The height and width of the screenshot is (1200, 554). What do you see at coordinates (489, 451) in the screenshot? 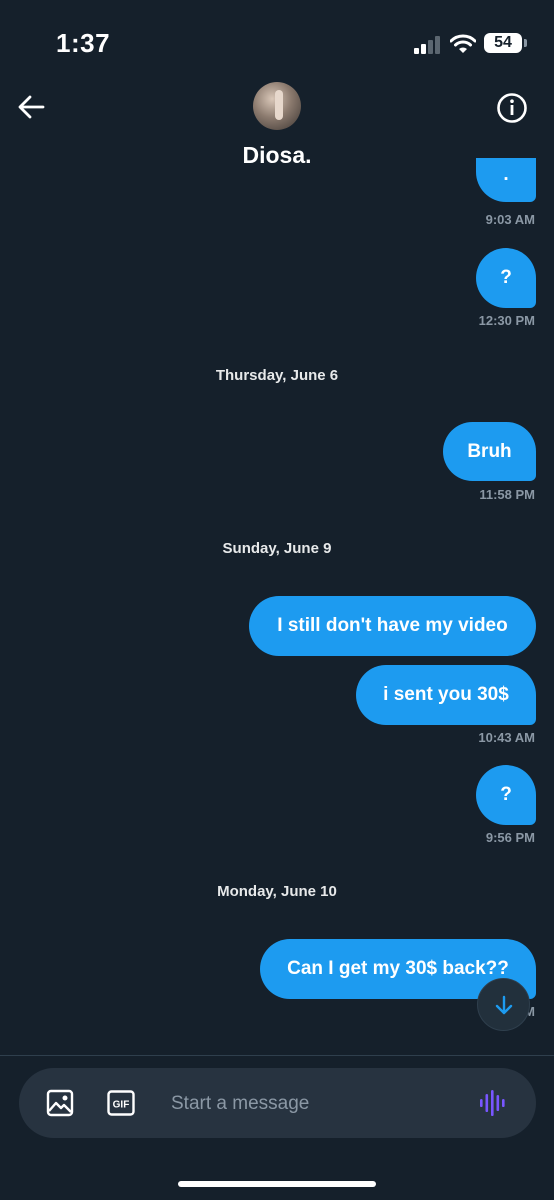
I see `message-bubble: Bruh` at bounding box center [489, 451].